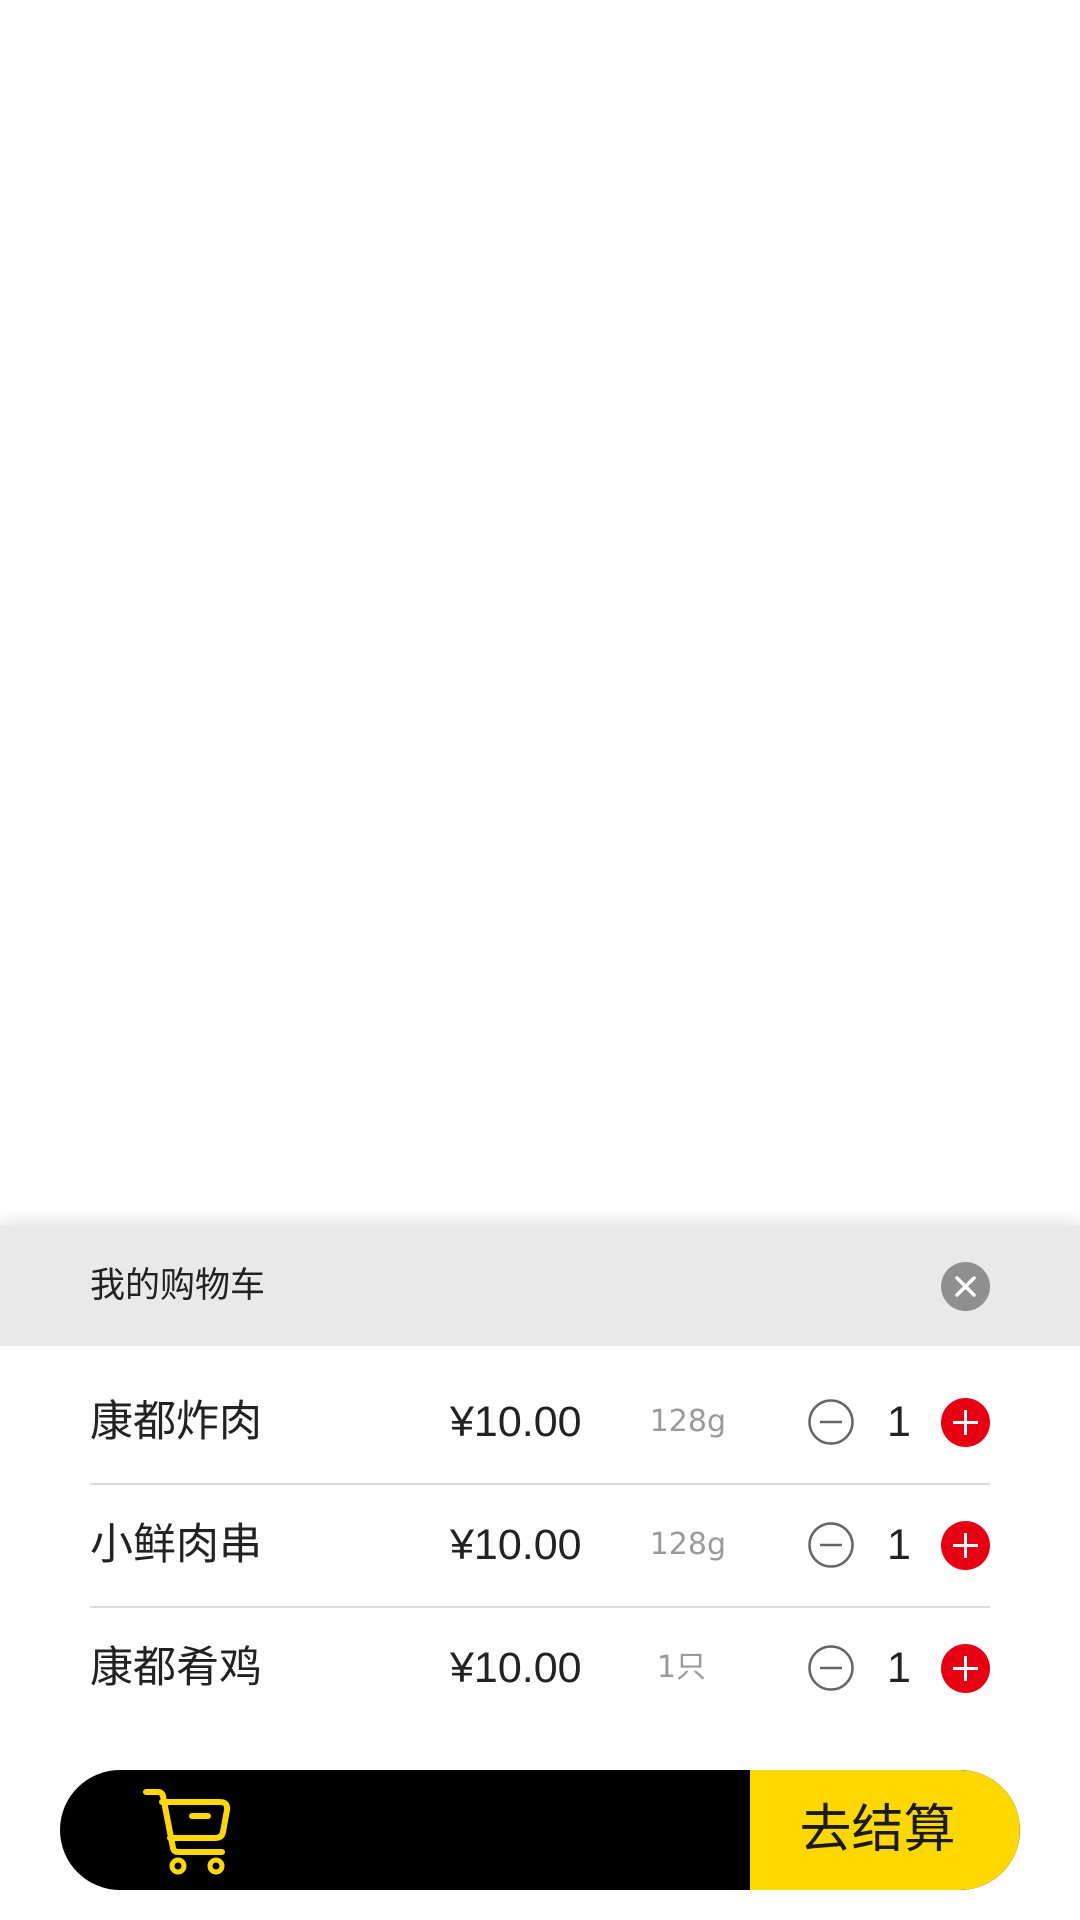 The image size is (1080, 1920). Describe the element at coordinates (877, 1830) in the screenshot. I see `checkout-label: 去结算` at that location.